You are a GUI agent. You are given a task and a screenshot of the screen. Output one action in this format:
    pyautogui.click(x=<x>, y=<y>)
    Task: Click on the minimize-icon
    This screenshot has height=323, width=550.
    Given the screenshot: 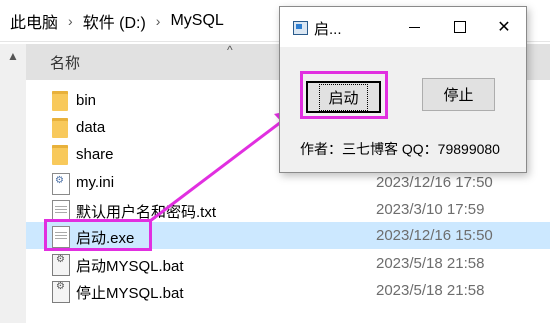 What is the action you would take?
    pyautogui.click(x=414, y=27)
    